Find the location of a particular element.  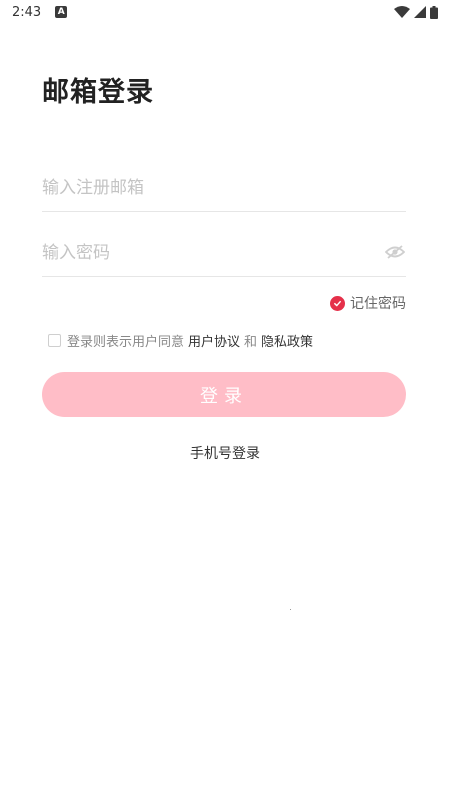

password-visibility-toggle is located at coordinates (395, 252).